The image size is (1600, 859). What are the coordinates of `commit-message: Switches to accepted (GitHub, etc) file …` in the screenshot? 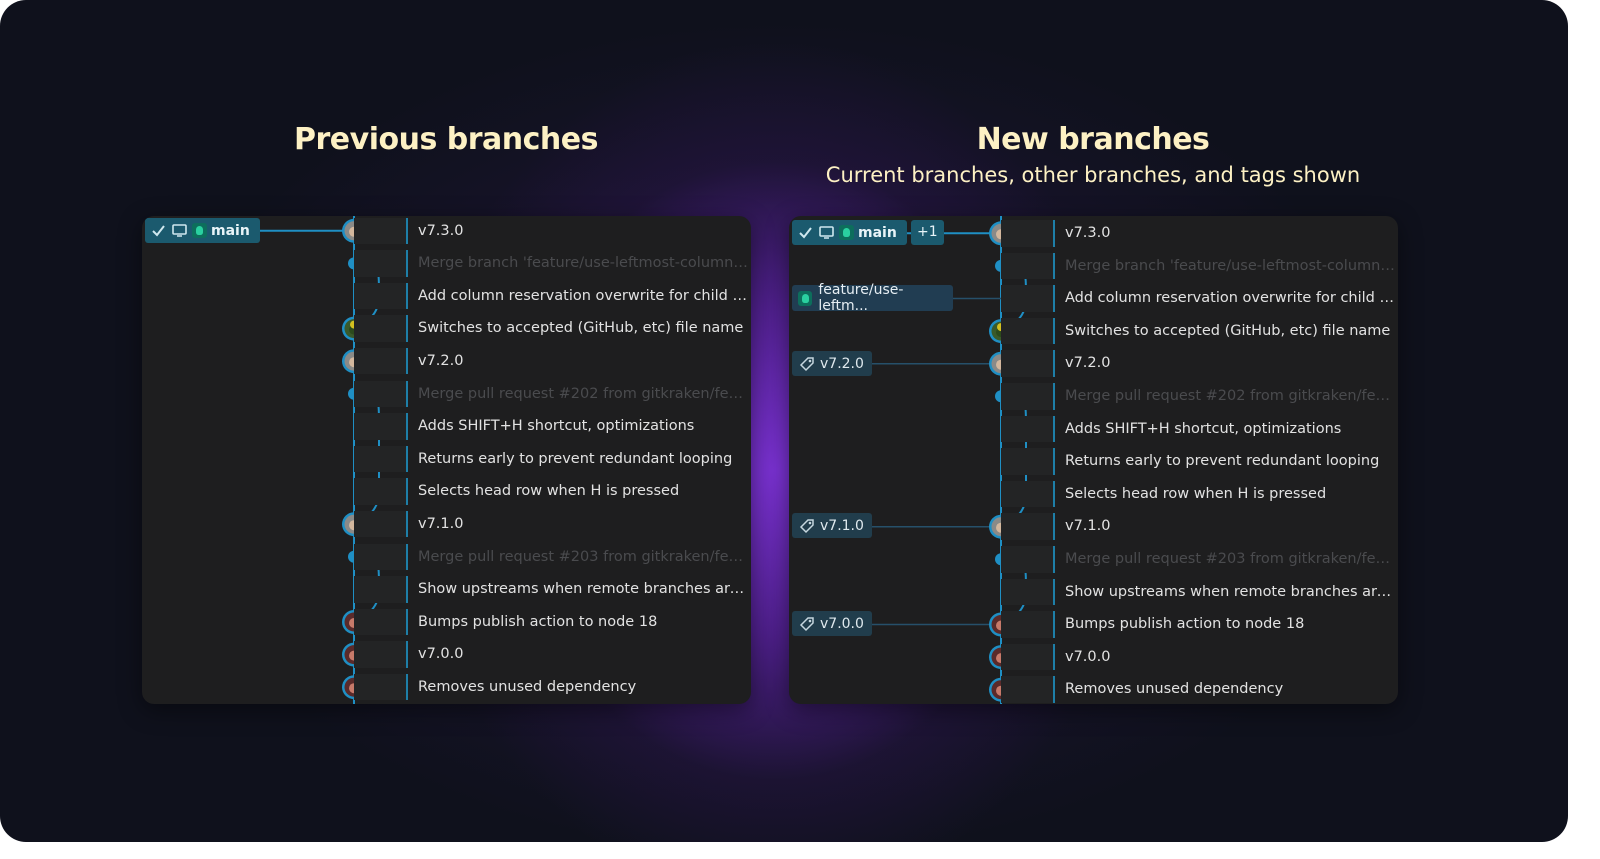 It's located at (1228, 330).